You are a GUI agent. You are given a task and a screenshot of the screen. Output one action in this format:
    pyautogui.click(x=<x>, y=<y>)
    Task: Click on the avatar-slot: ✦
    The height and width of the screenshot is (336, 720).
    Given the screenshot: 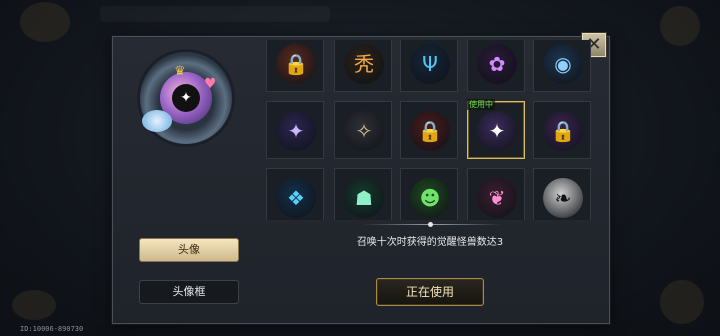 What is the action you would take?
    pyautogui.click(x=295, y=130)
    